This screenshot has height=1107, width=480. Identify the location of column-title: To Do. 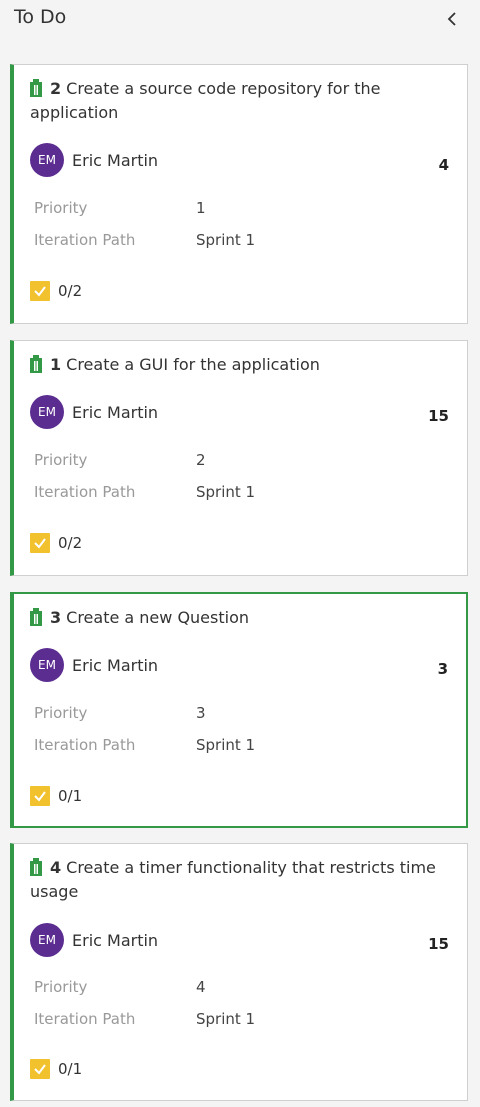
(40, 17).